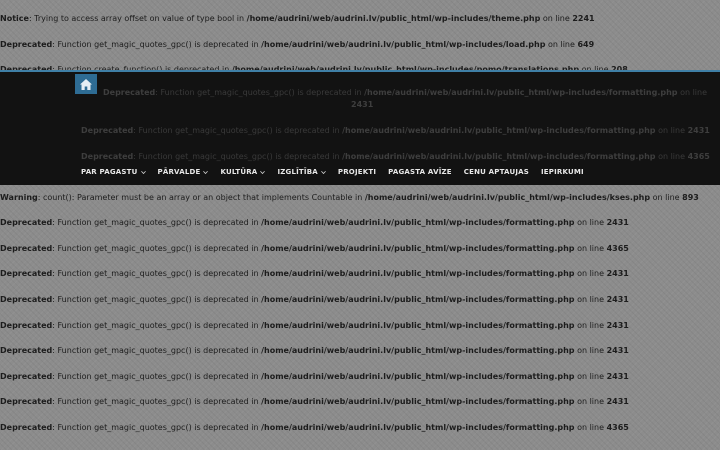  Describe the element at coordinates (243, 172) in the screenshot. I see `nav-item-kultura: KULTŪRA` at that location.